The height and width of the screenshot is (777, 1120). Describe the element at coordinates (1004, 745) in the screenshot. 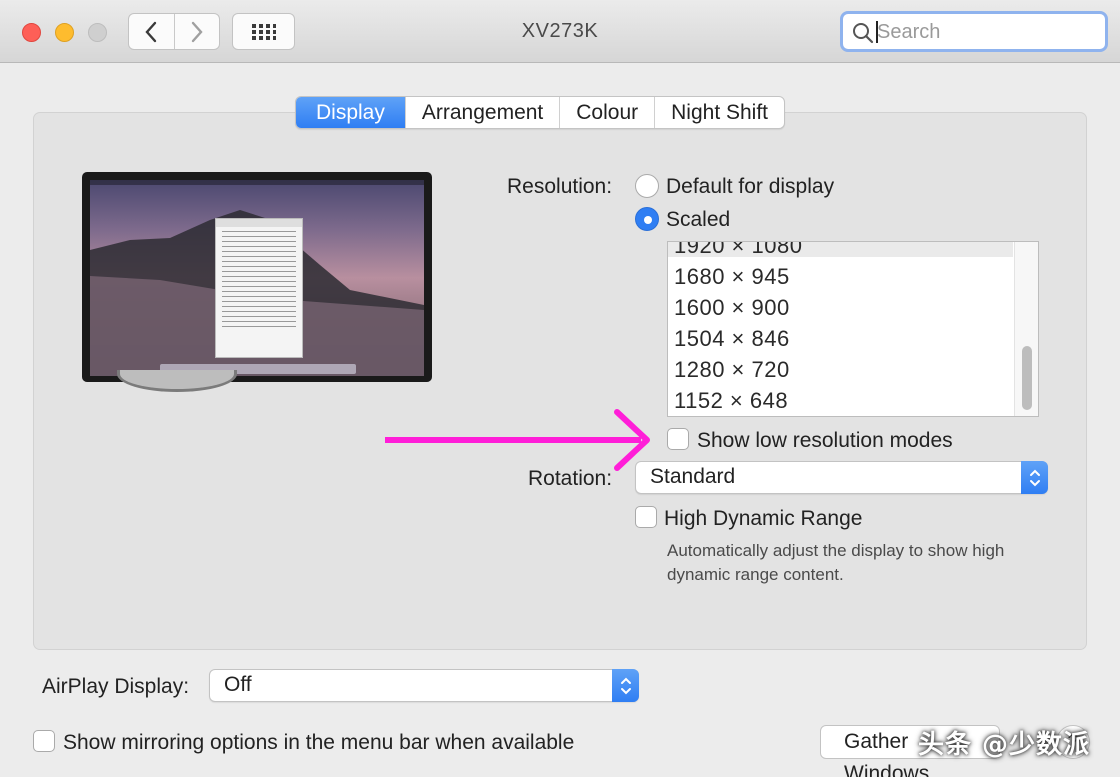

I see `watermark: 头条 @少数派` at that location.